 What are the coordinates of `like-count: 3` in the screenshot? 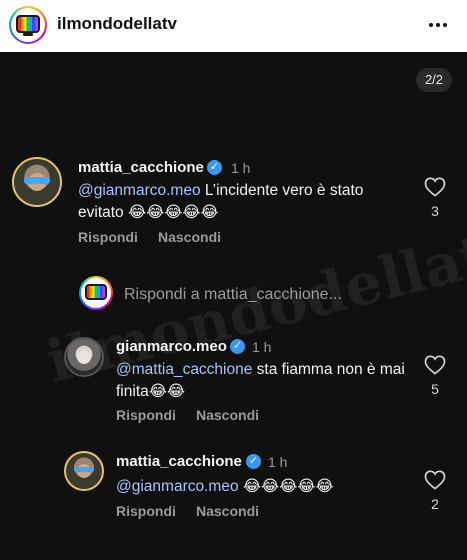 It's located at (435, 211).